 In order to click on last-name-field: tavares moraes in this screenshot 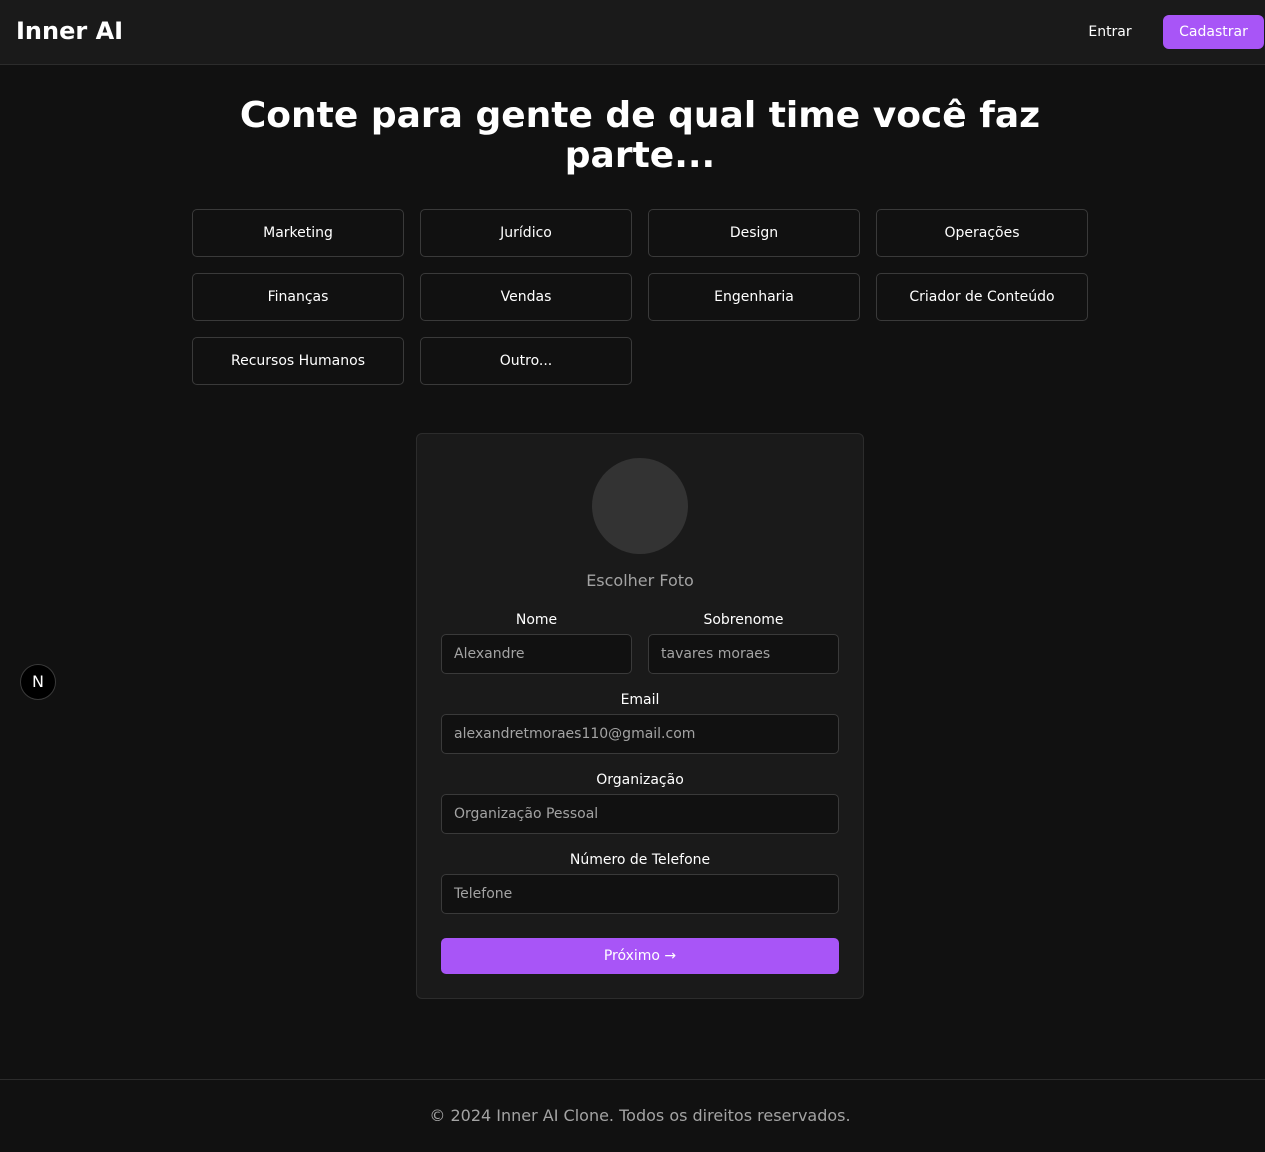, I will do `click(743, 654)`.